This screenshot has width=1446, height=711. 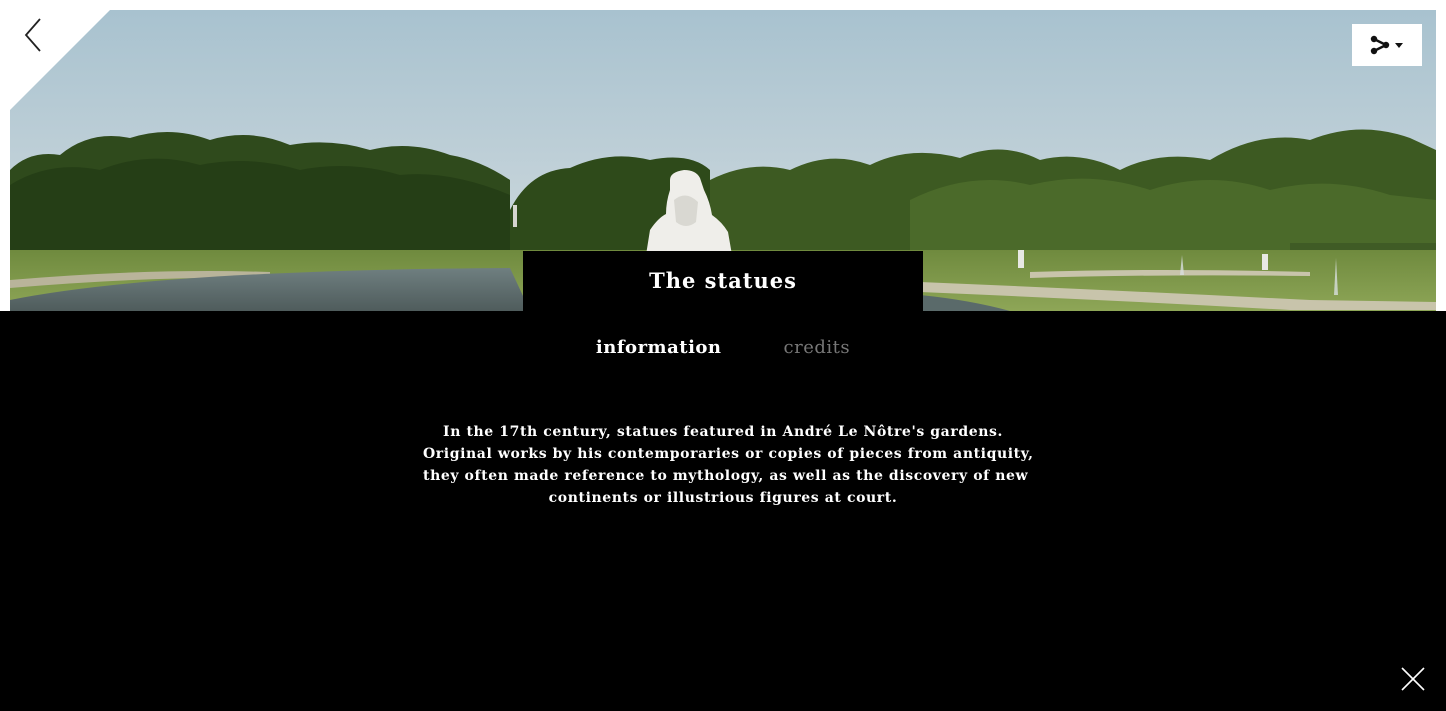 I want to click on title-box: The statues, so click(x=723, y=281).